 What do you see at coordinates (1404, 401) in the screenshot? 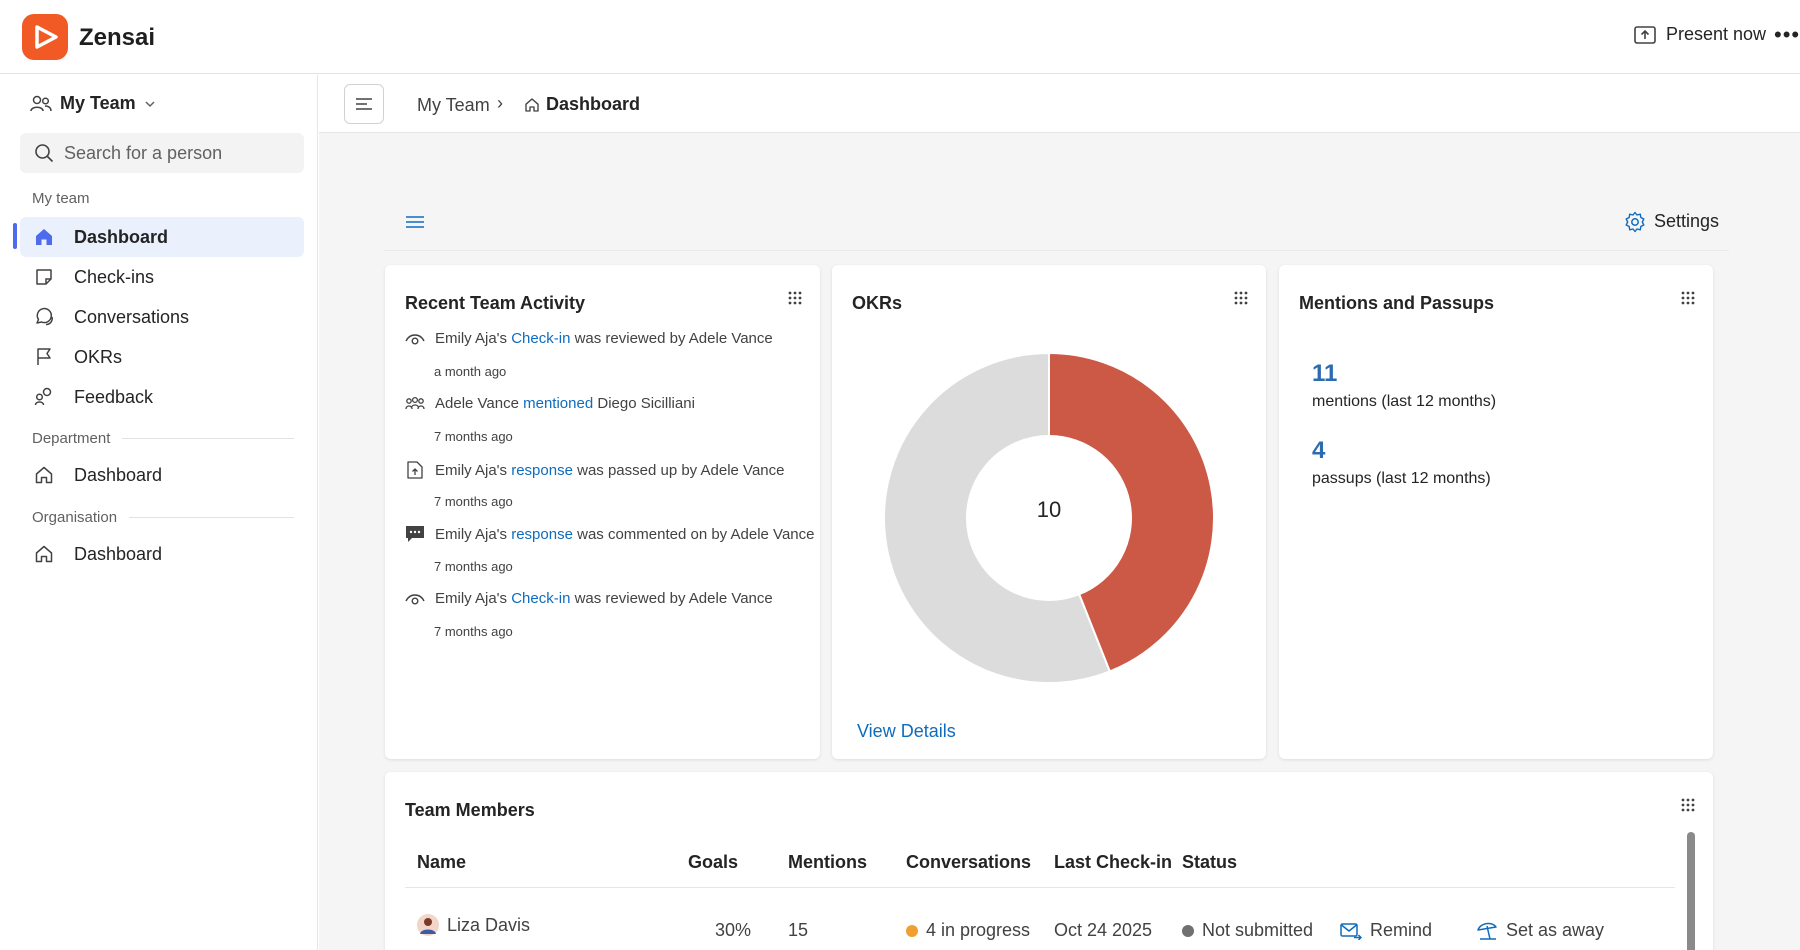
I see `mentions-label: mentions (last 12 months)` at bounding box center [1404, 401].